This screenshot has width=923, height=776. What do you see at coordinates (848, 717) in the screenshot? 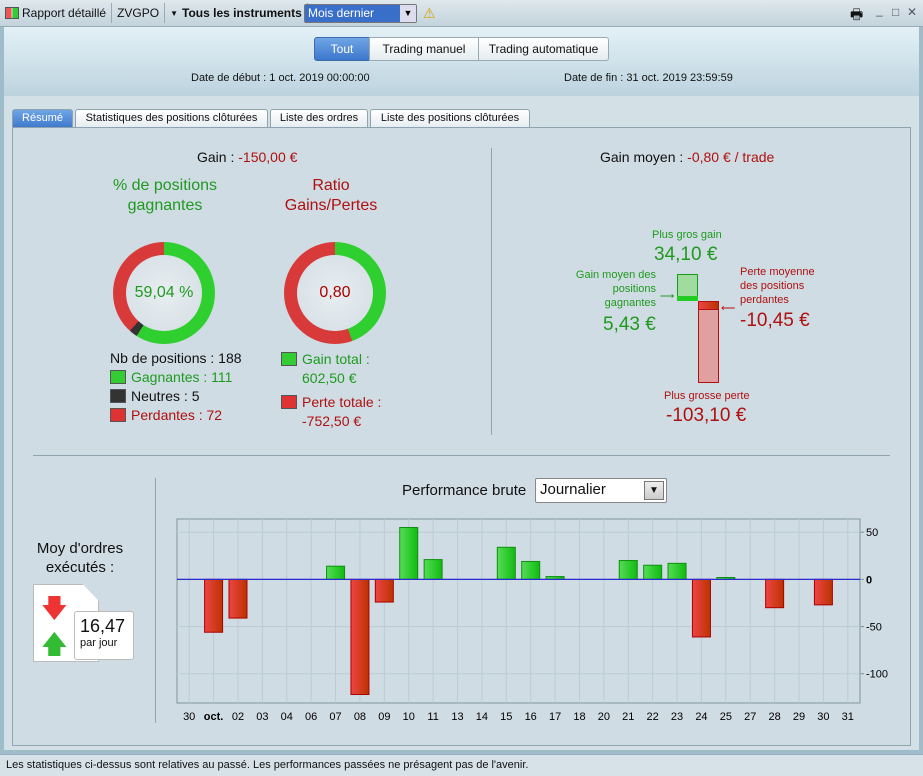
I see `x-tick-label: 31` at bounding box center [848, 717].